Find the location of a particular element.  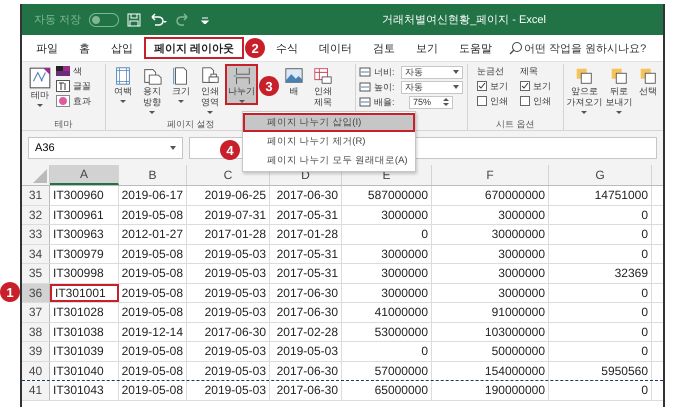

table-cell: 103000000 is located at coordinates (490, 331).